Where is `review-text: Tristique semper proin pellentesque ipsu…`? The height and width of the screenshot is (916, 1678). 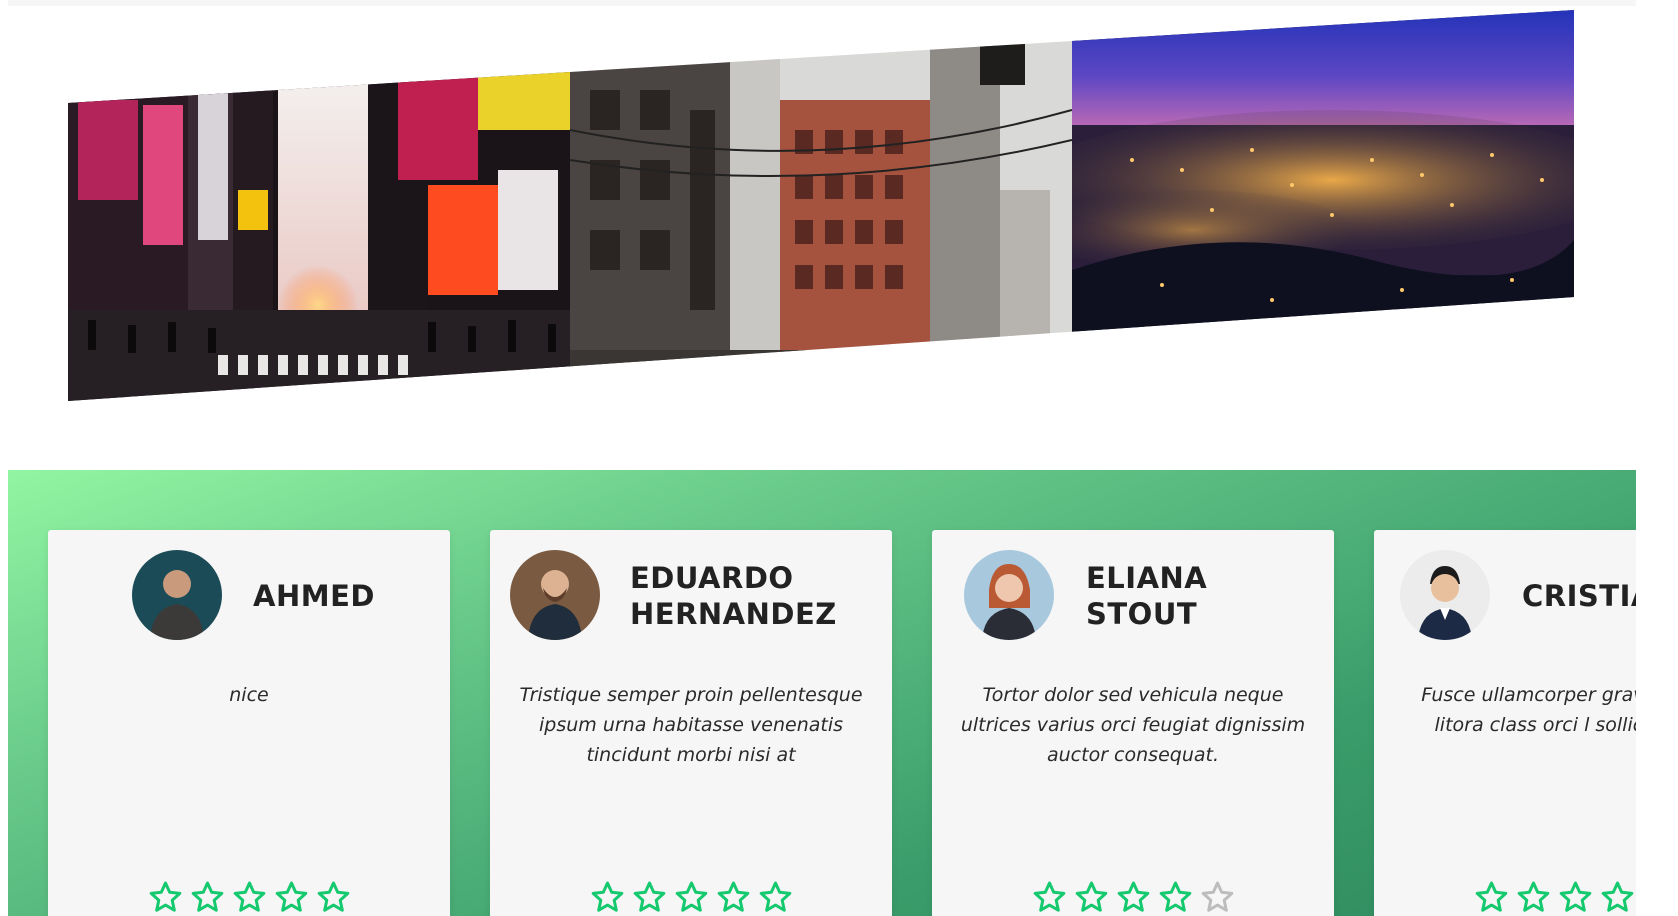
review-text: Tristique semper proin pellentesque ipsu… is located at coordinates (691, 725).